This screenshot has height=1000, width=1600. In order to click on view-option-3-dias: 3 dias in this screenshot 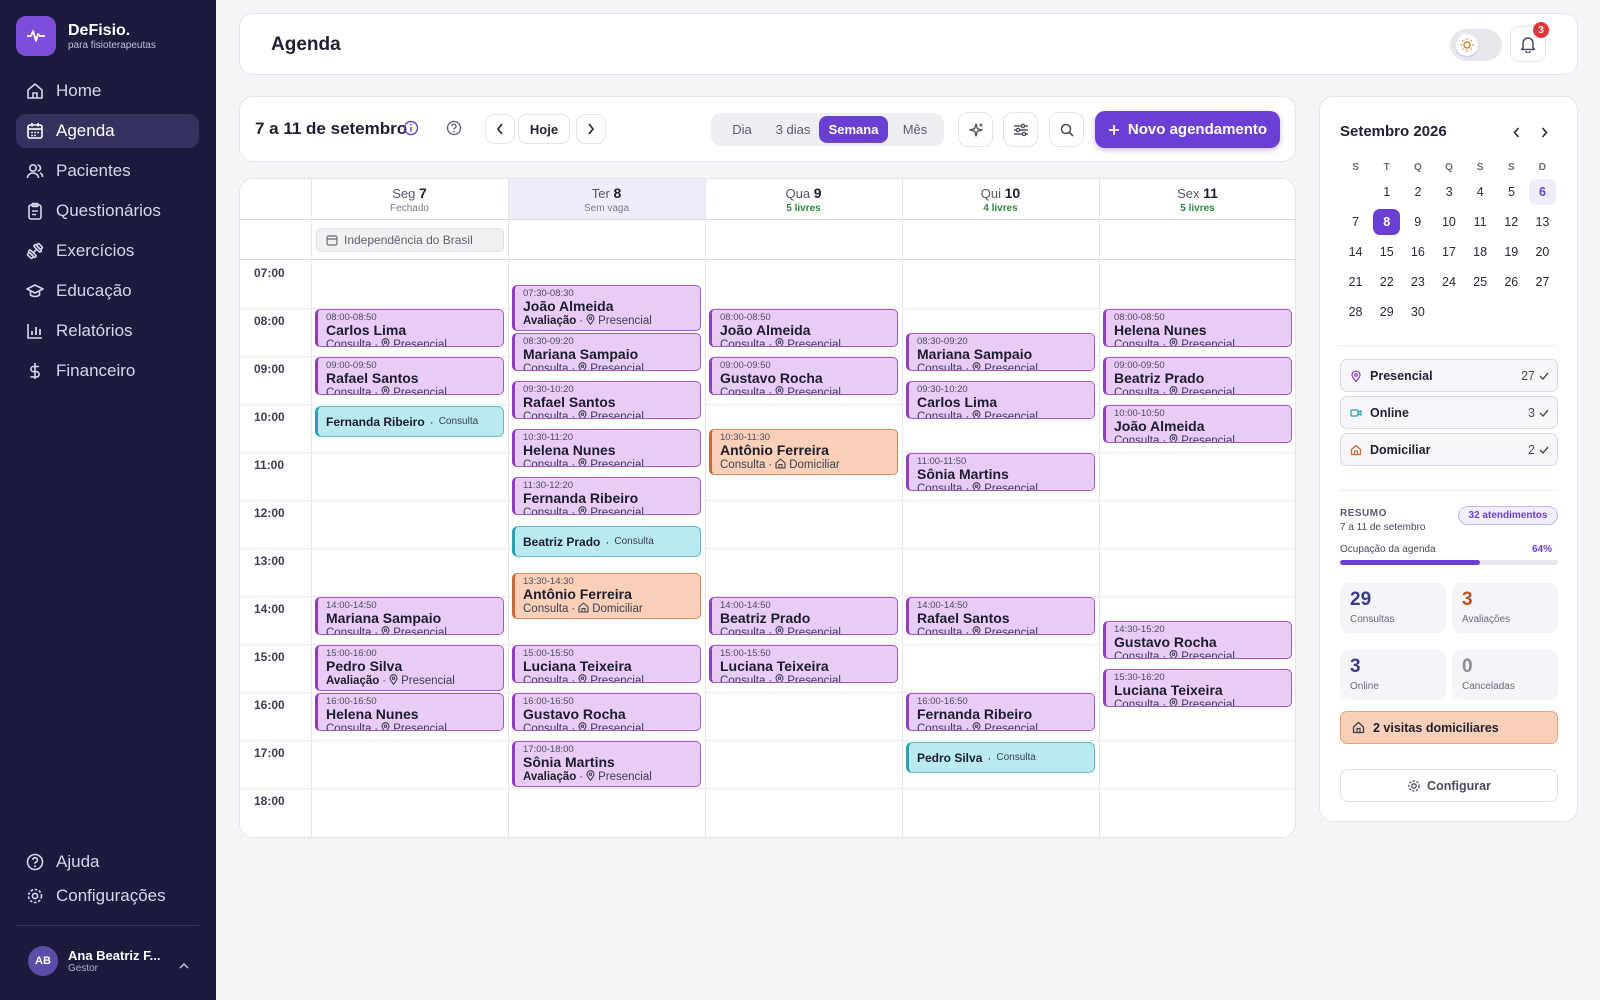, I will do `click(793, 129)`.